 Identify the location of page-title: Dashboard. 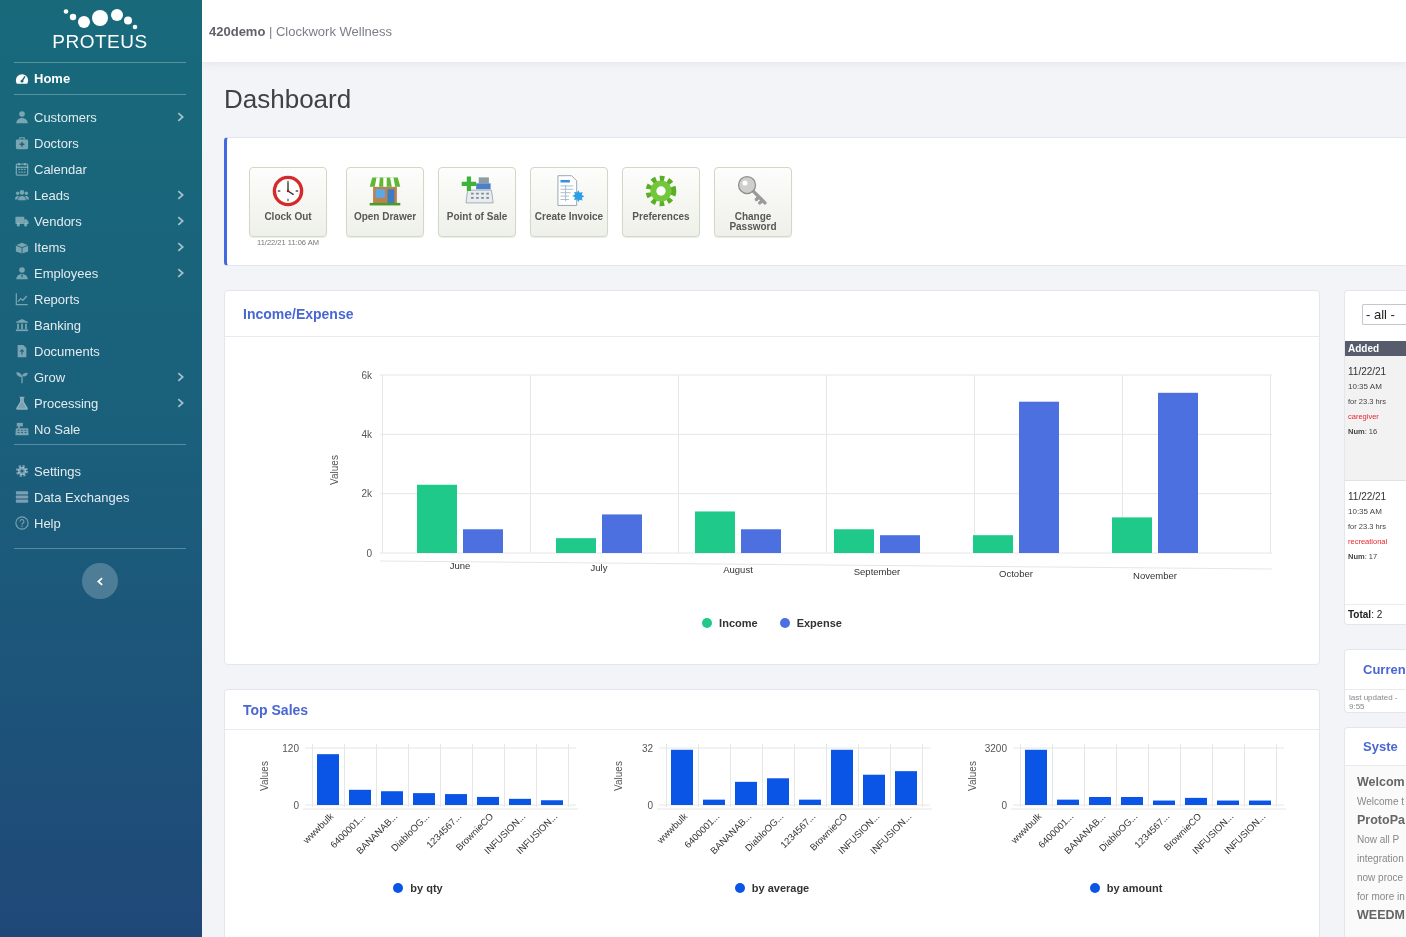
(288, 99).